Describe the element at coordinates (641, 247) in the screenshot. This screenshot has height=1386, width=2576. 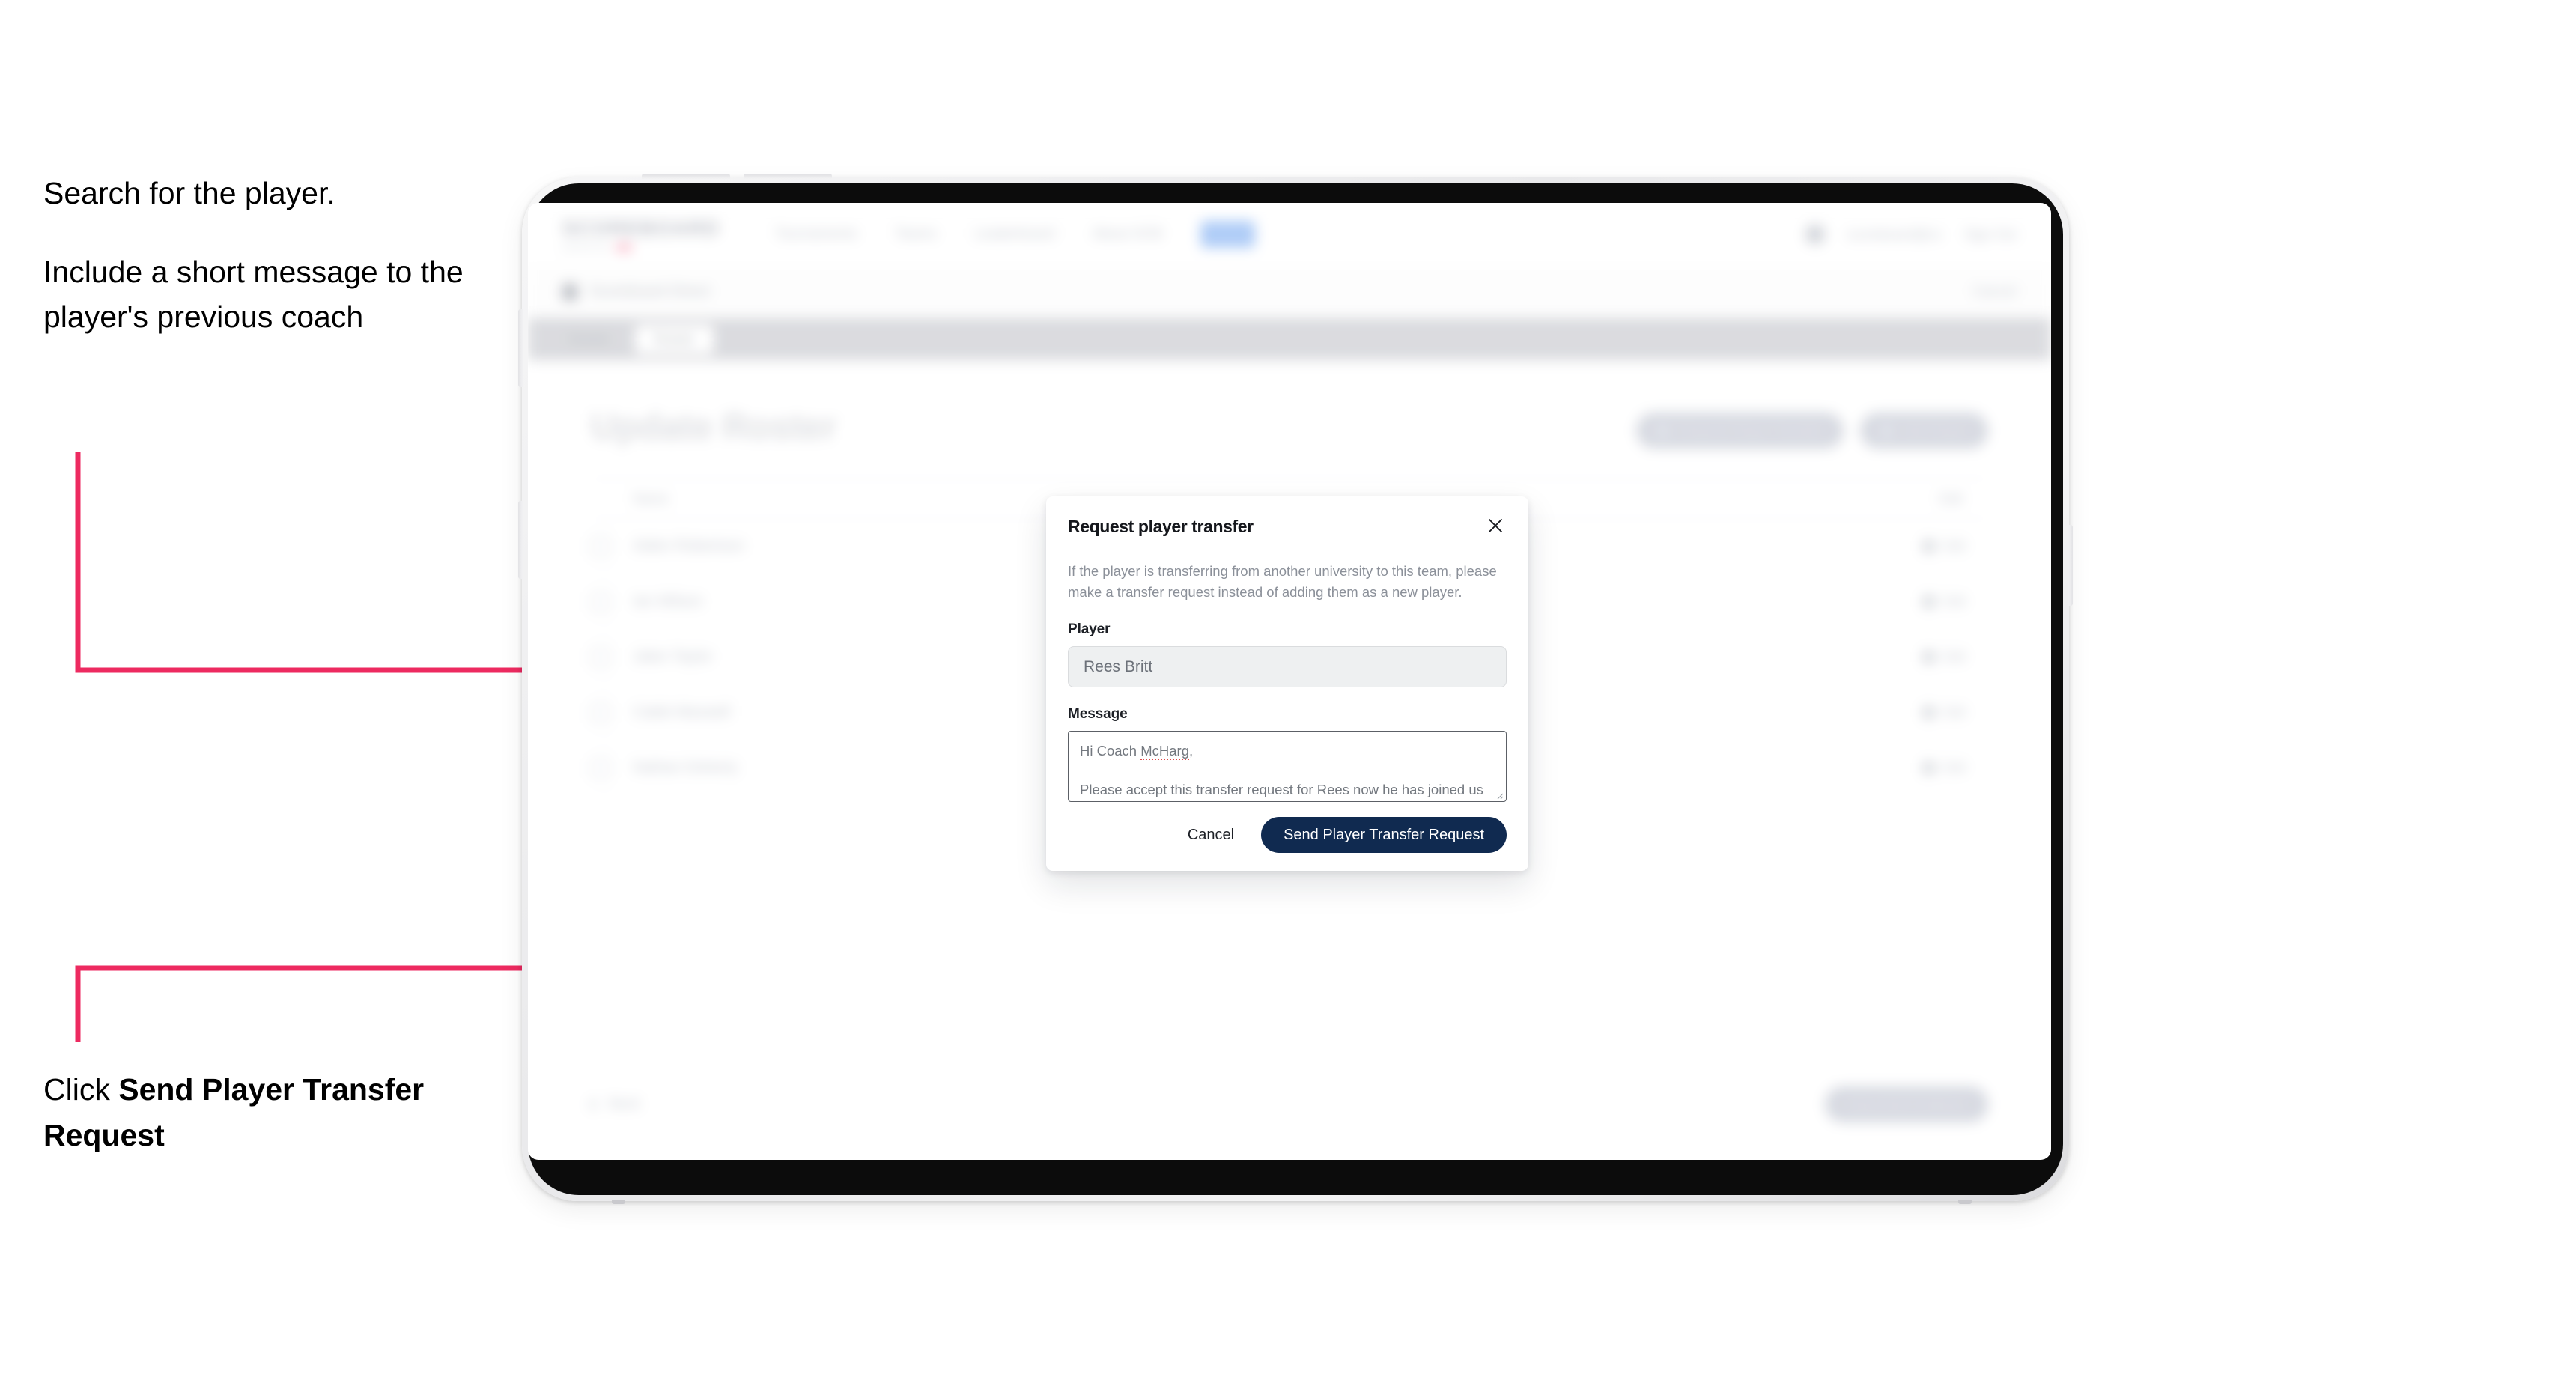
I see `brand-subline: powered by` at that location.